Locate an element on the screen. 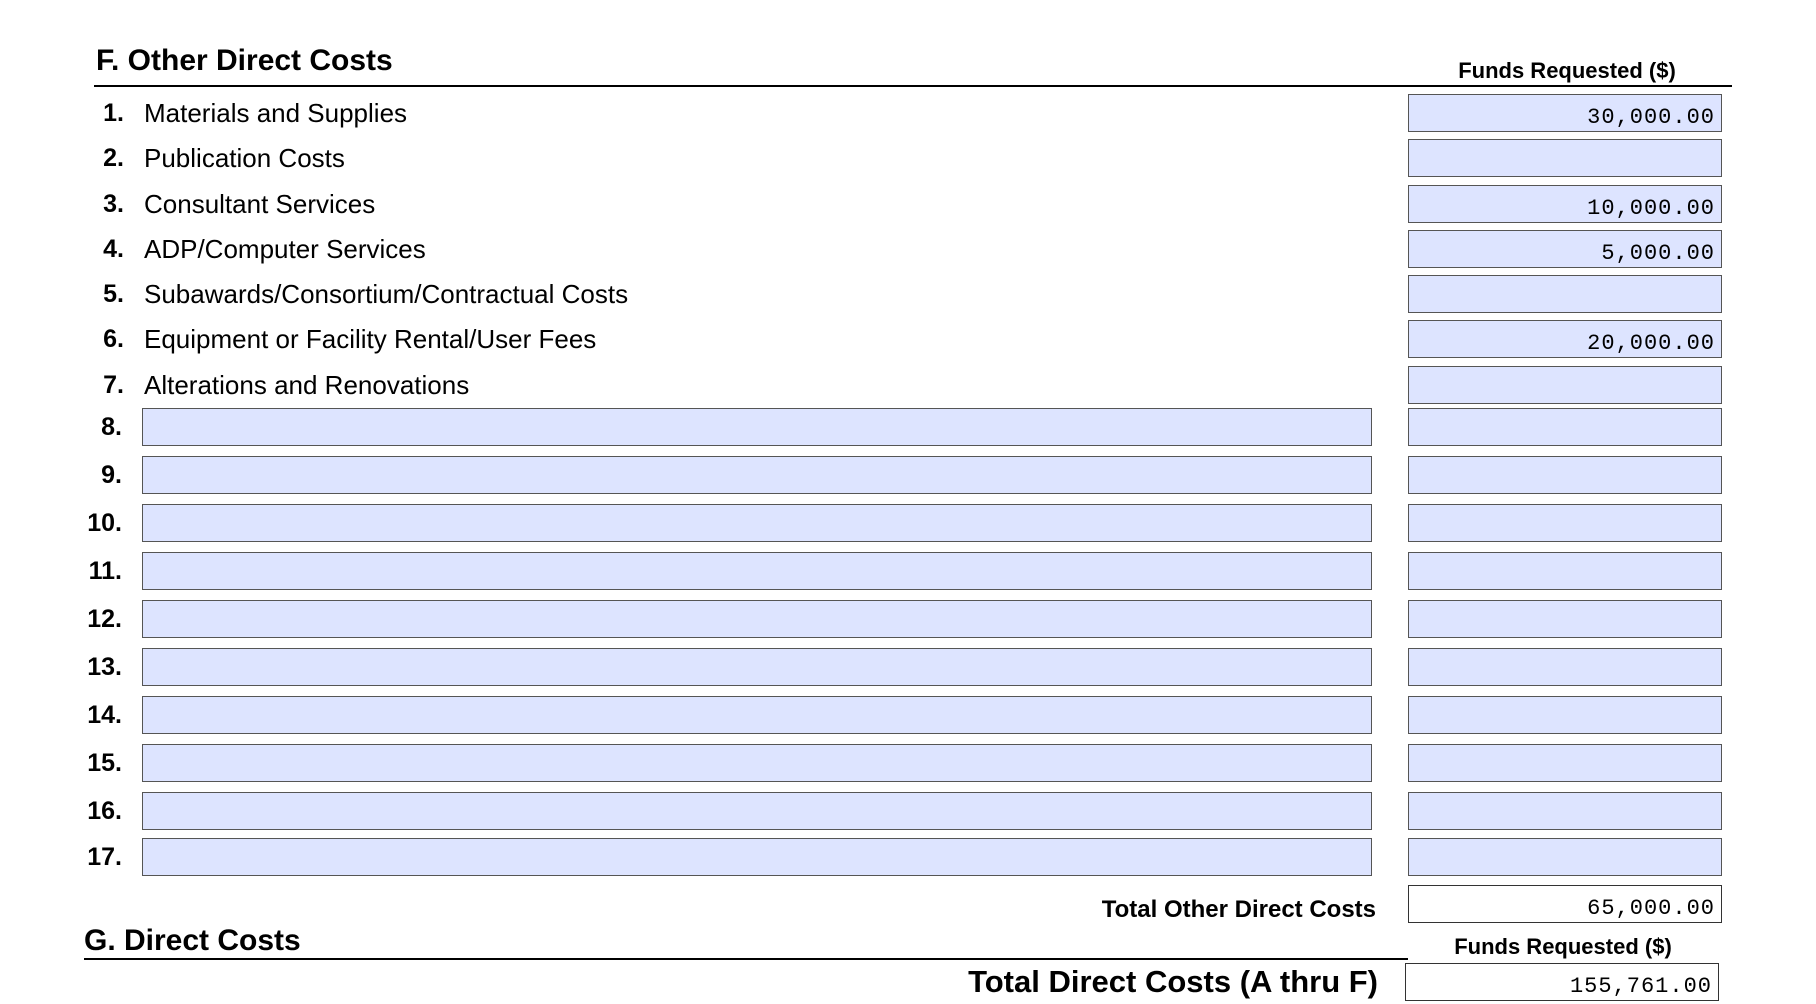  row-number: 13. is located at coordinates (104, 667).